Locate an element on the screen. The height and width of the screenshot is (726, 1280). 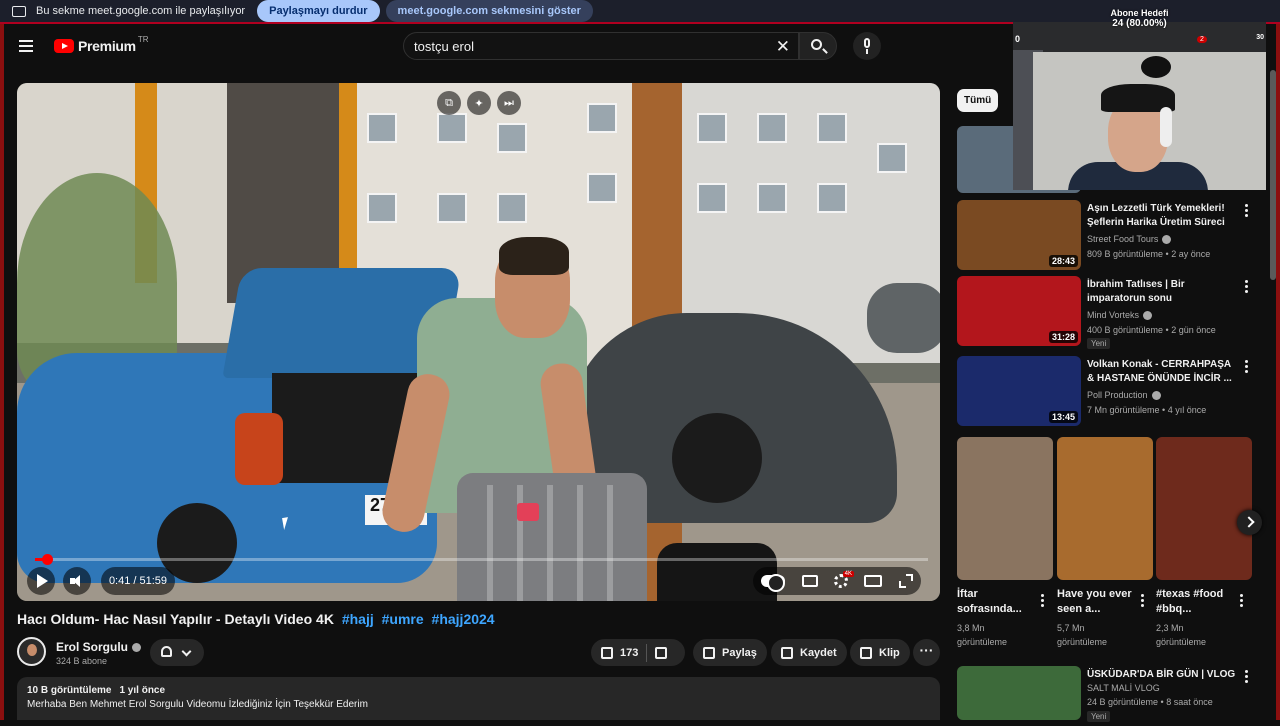
bookmark-icon is located at coordinates (787, 652).